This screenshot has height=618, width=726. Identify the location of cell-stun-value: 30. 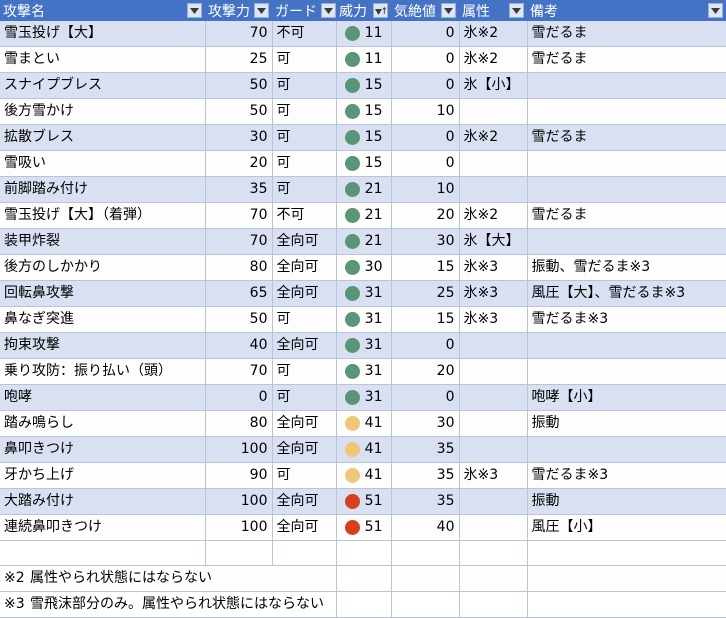
(425, 241).